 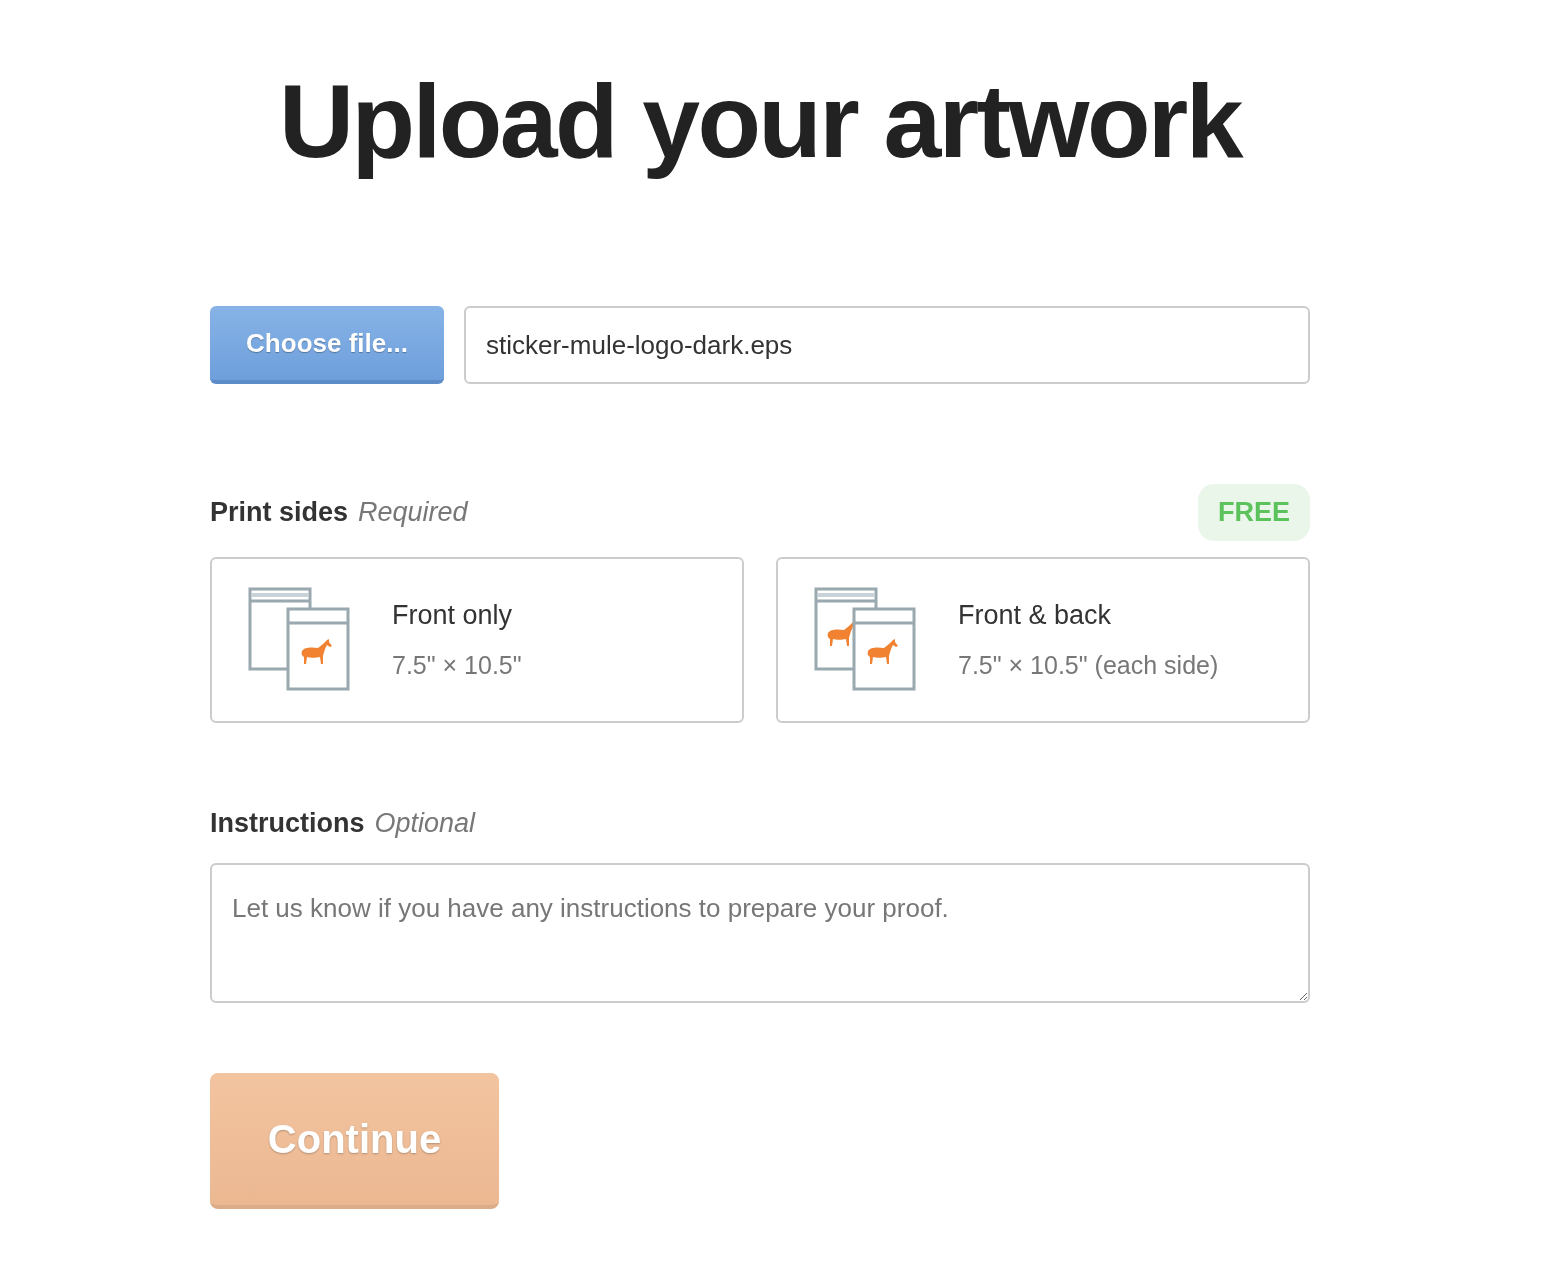 What do you see at coordinates (1043, 639) in the screenshot?
I see `print-side-option: Front & back 7.5" × 10.5" (each side)` at bounding box center [1043, 639].